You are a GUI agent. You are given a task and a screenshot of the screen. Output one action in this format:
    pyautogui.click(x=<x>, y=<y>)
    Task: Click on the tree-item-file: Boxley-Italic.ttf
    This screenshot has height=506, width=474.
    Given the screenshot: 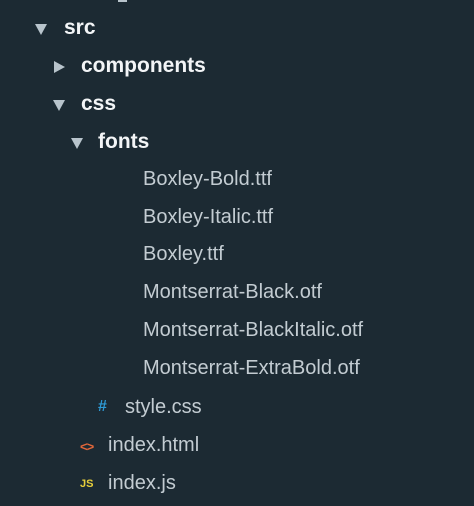 What is the action you would take?
    pyautogui.click(x=237, y=218)
    